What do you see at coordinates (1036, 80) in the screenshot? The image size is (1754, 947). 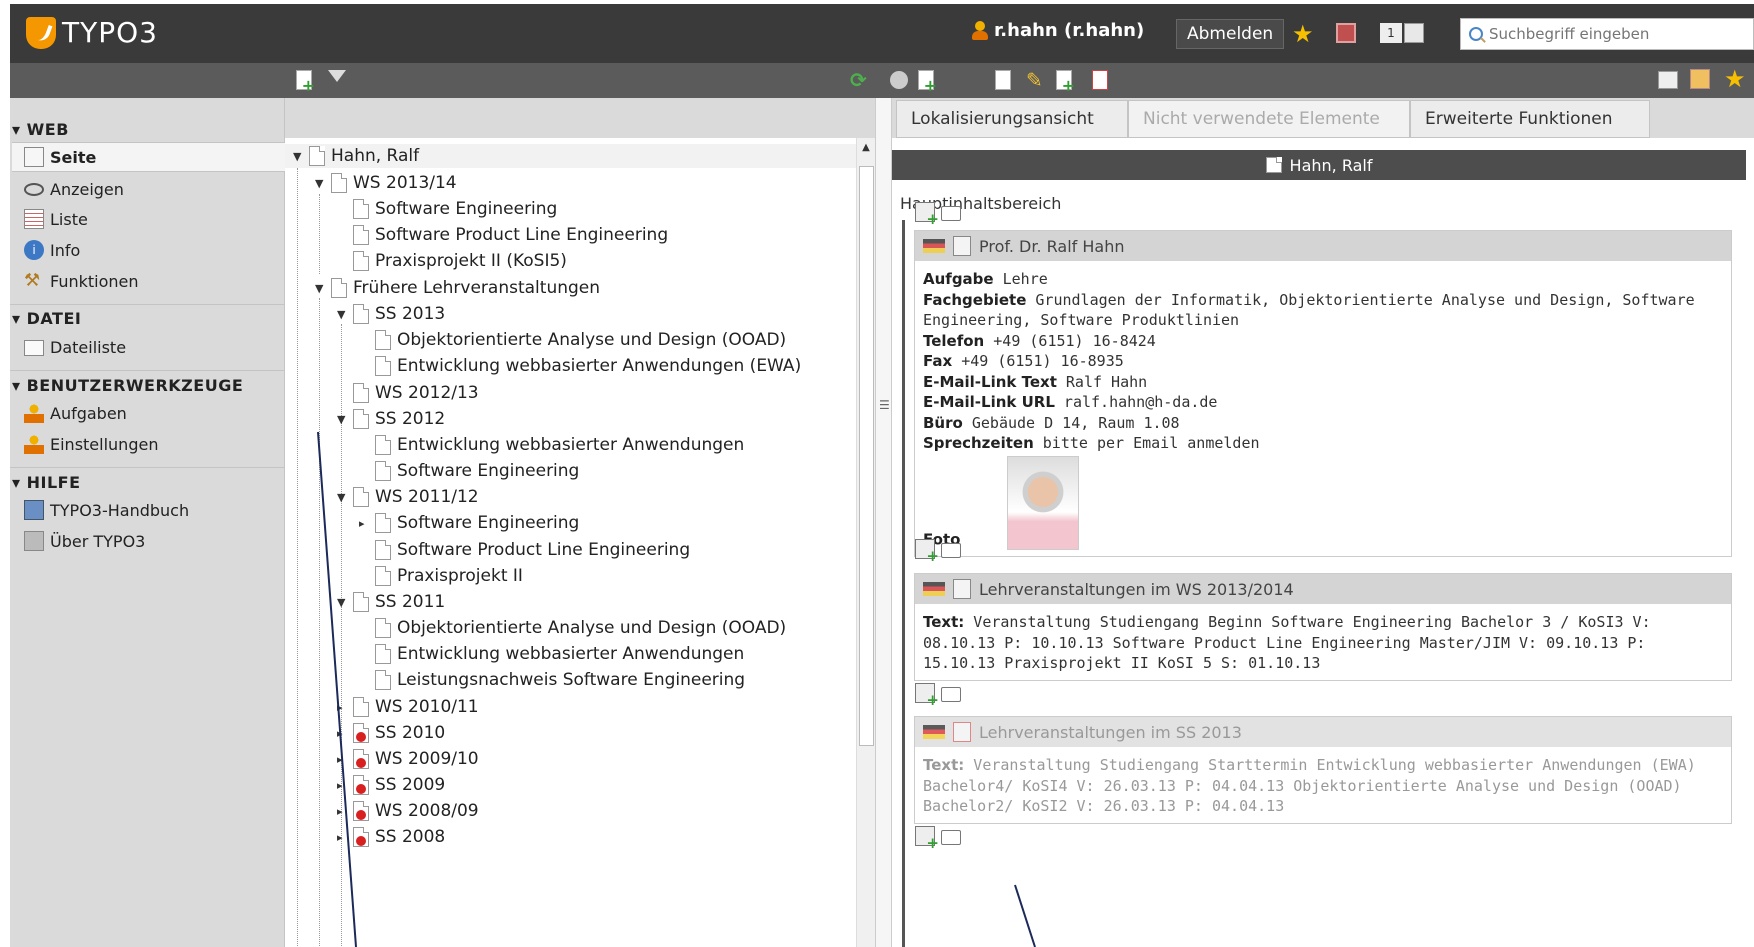 I see `edit-pencil-icon: ✎` at bounding box center [1036, 80].